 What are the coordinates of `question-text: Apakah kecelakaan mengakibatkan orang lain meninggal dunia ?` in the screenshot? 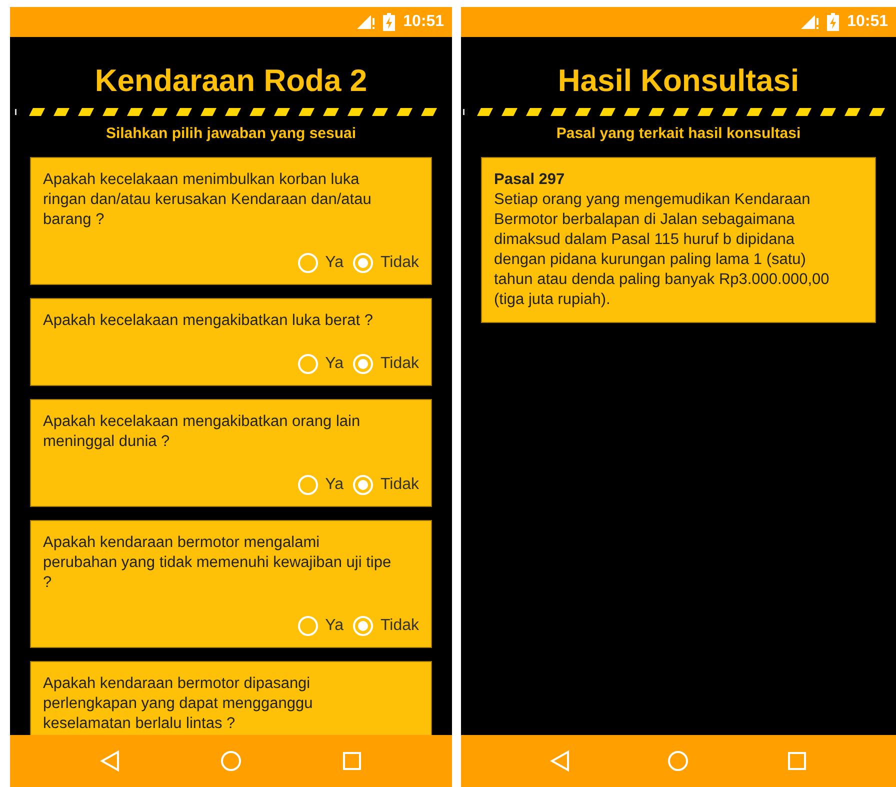 It's located at (202, 432).